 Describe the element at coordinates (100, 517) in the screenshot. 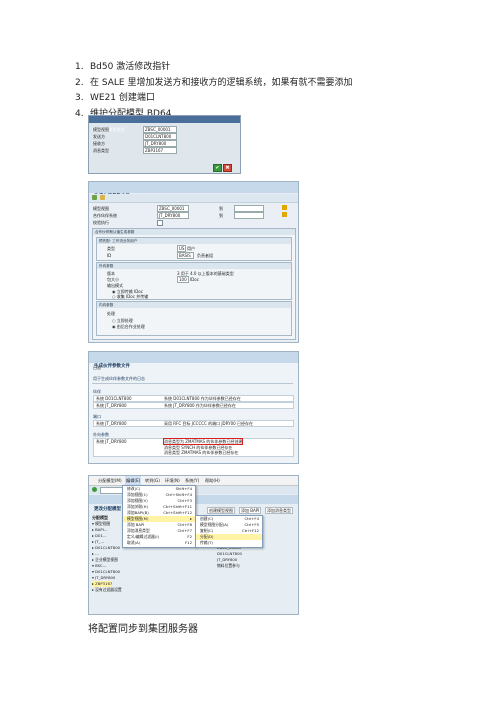

I see `column-model: 分配模型` at that location.